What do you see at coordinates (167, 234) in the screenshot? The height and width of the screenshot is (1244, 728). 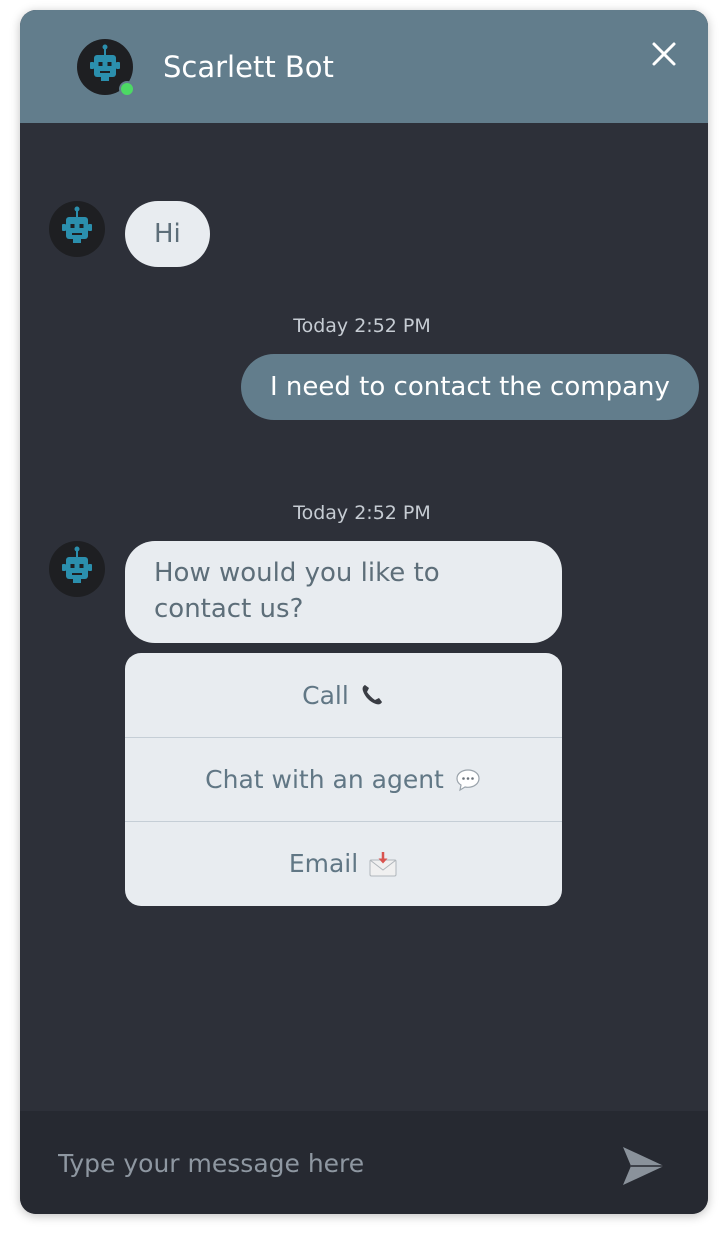 I see `message-bubble: Hi` at bounding box center [167, 234].